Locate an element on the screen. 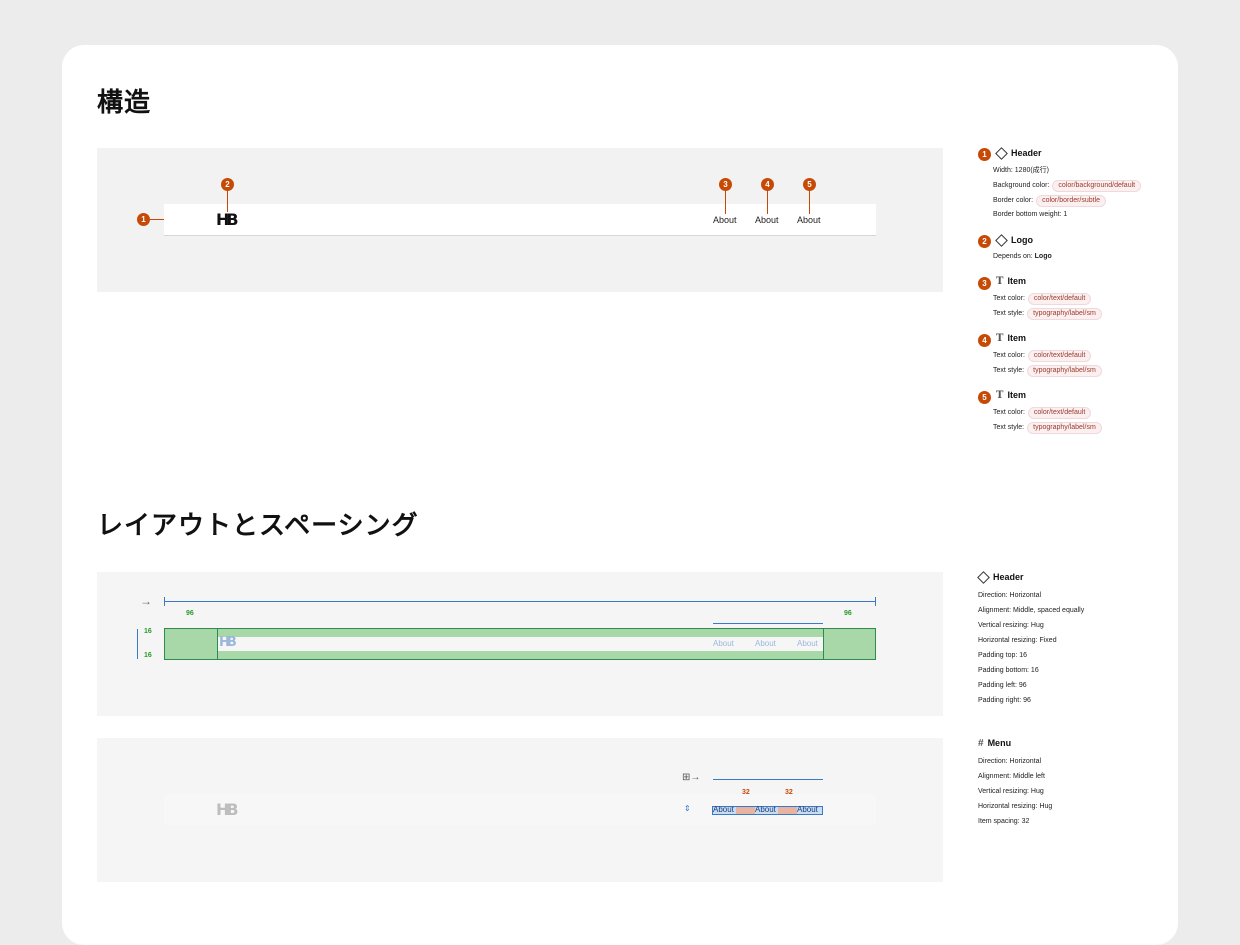  menu-item-2: About is located at coordinates (765, 809).